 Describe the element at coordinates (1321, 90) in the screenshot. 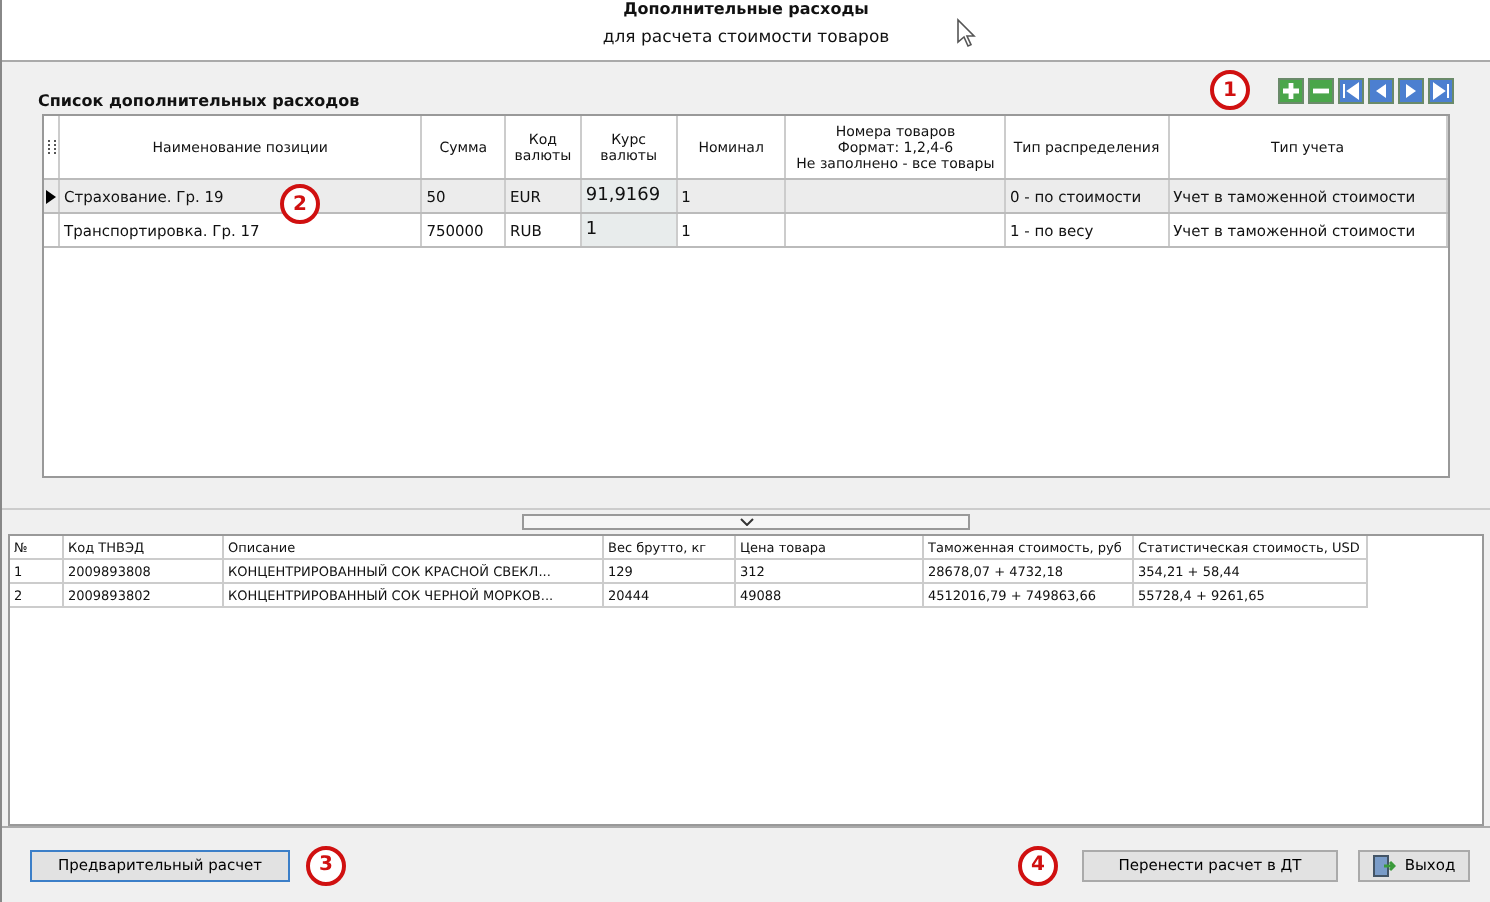

I see `remove-icon` at that location.